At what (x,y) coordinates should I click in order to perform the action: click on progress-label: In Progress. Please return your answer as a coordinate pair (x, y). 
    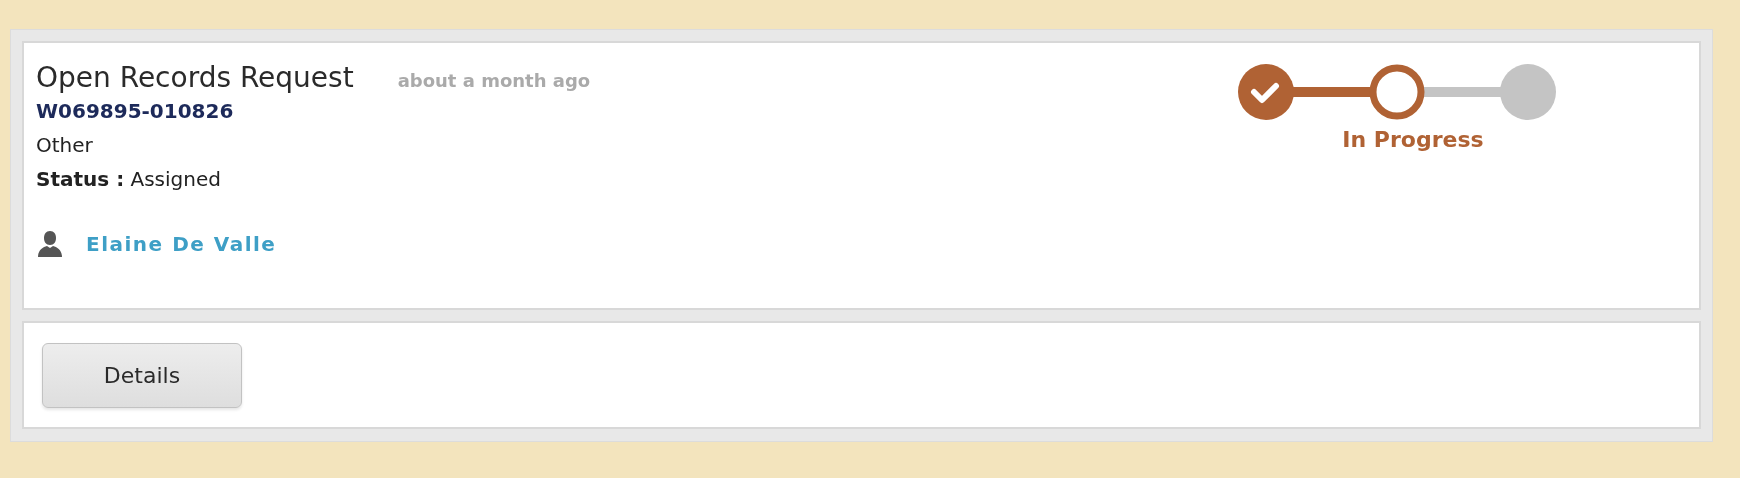
    Looking at the image, I should click on (1413, 139).